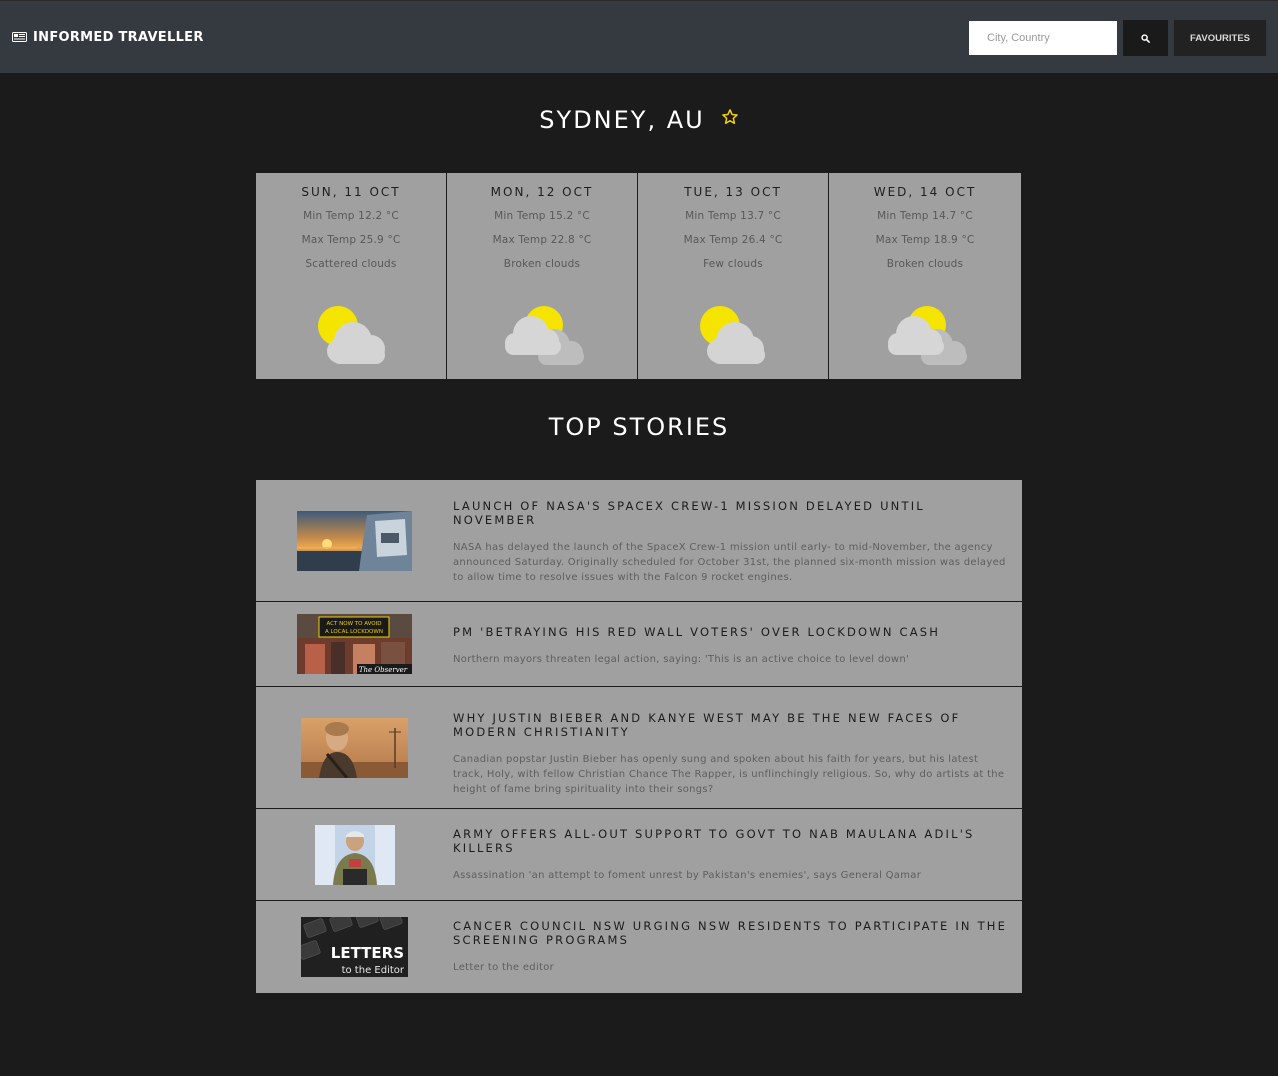  I want to click on letters-keyboard-photo: LETTERS to the Editor, so click(354, 947).